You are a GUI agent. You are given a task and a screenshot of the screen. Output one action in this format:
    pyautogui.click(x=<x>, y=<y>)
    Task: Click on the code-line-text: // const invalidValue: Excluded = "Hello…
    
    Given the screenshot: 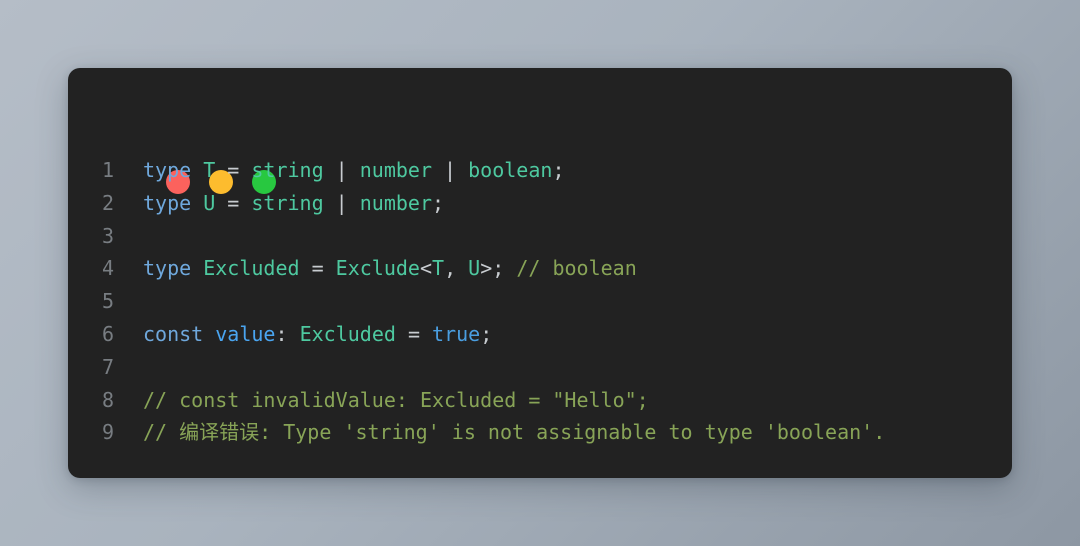 What is the action you would take?
    pyautogui.click(x=379, y=400)
    